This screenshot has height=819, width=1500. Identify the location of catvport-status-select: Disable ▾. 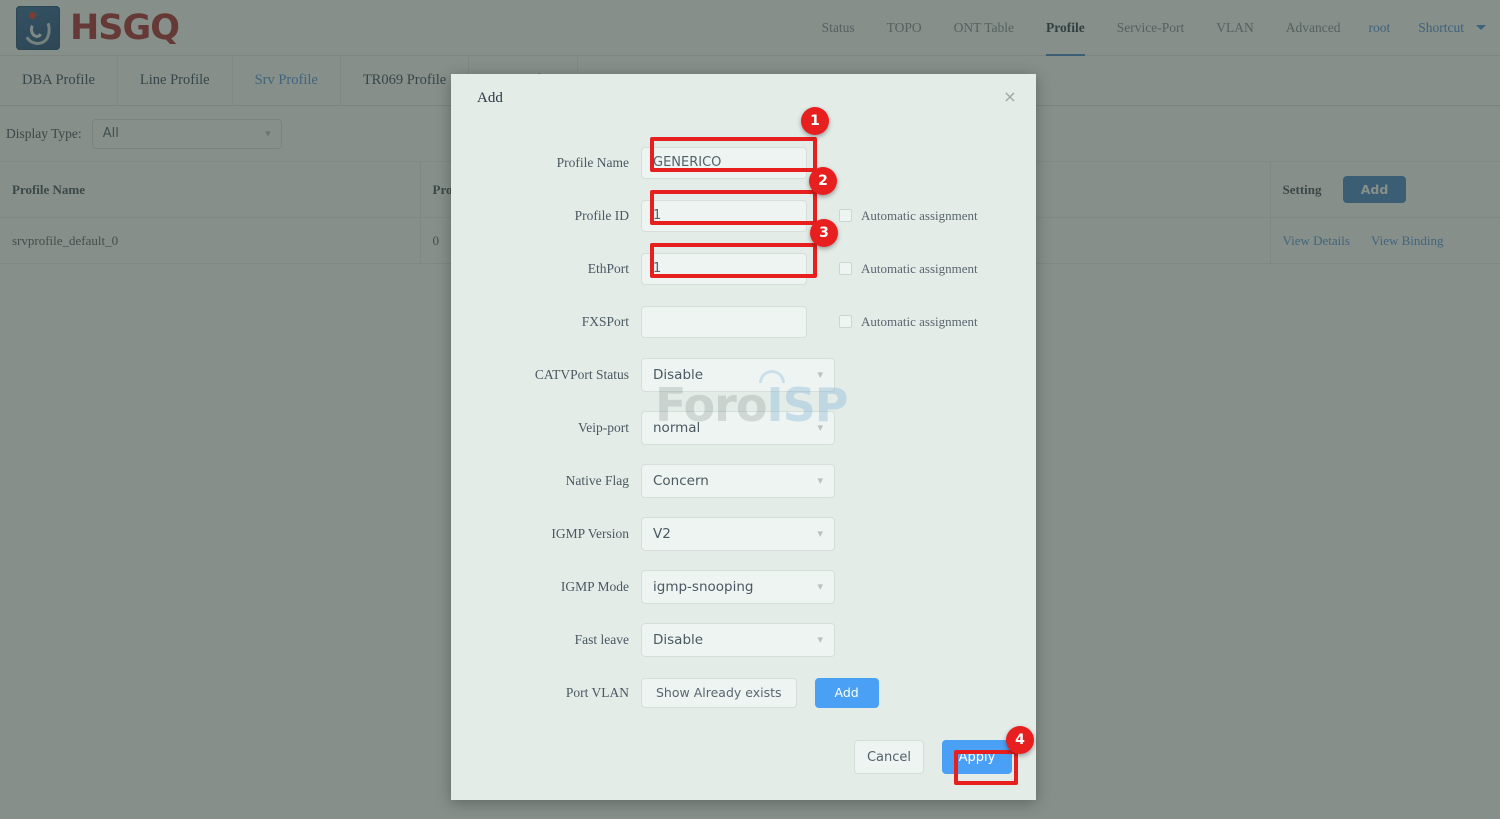
(738, 374).